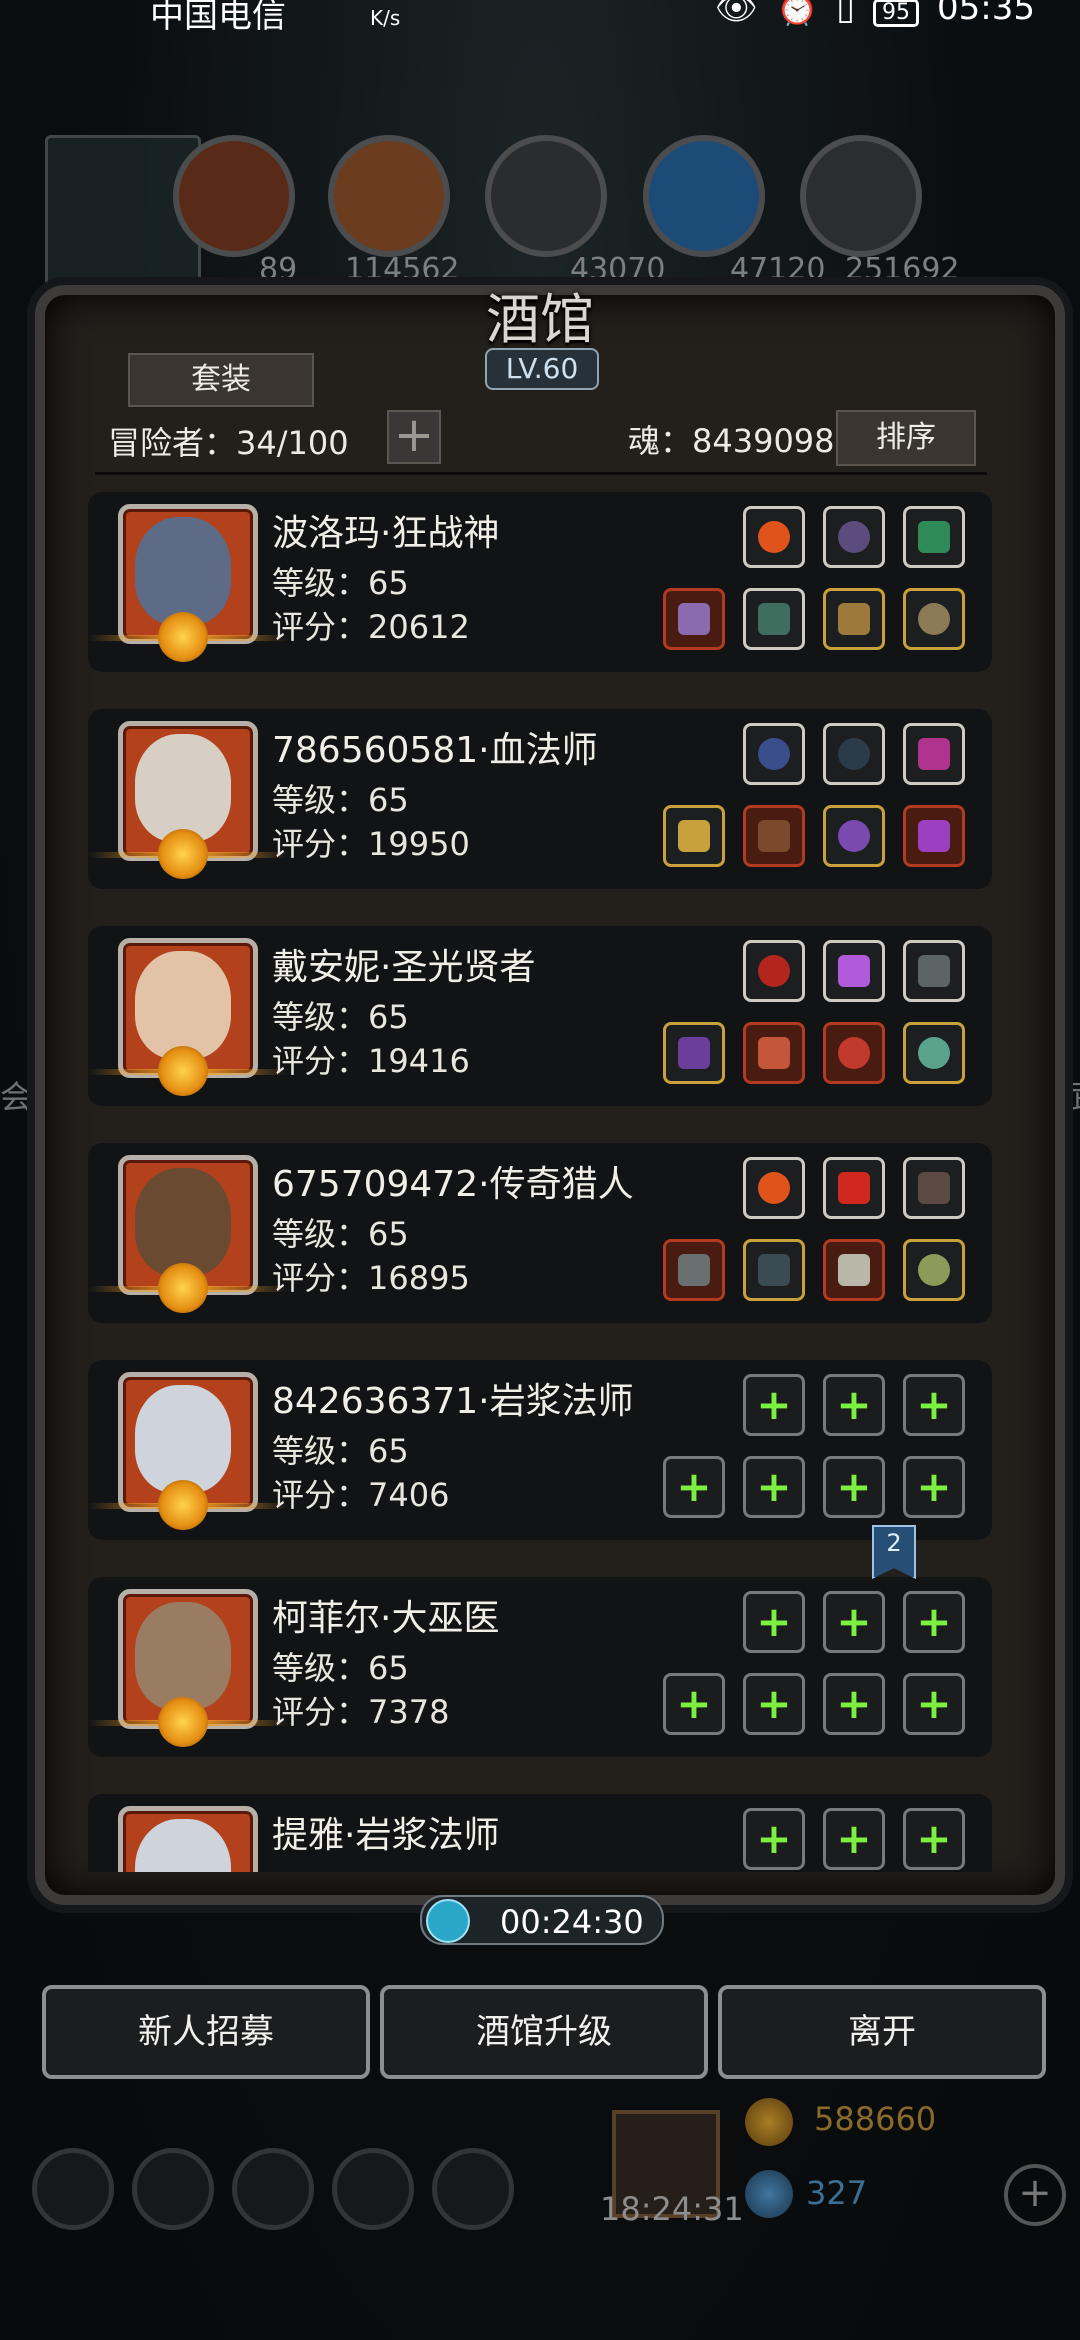 The height and width of the screenshot is (2340, 1080). Describe the element at coordinates (896, 13) in the screenshot. I see `battery-indicator: 95` at that location.